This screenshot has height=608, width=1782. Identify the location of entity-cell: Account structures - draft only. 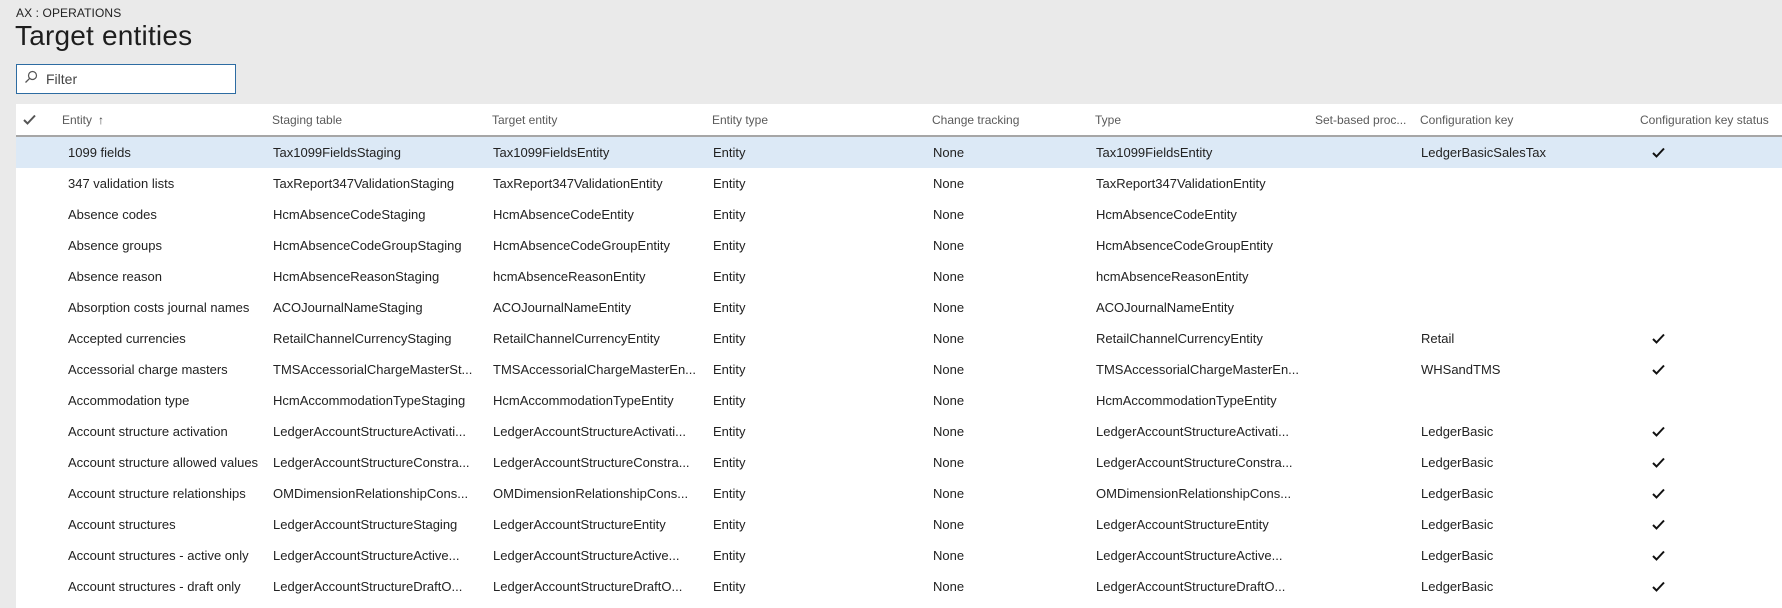
(154, 586).